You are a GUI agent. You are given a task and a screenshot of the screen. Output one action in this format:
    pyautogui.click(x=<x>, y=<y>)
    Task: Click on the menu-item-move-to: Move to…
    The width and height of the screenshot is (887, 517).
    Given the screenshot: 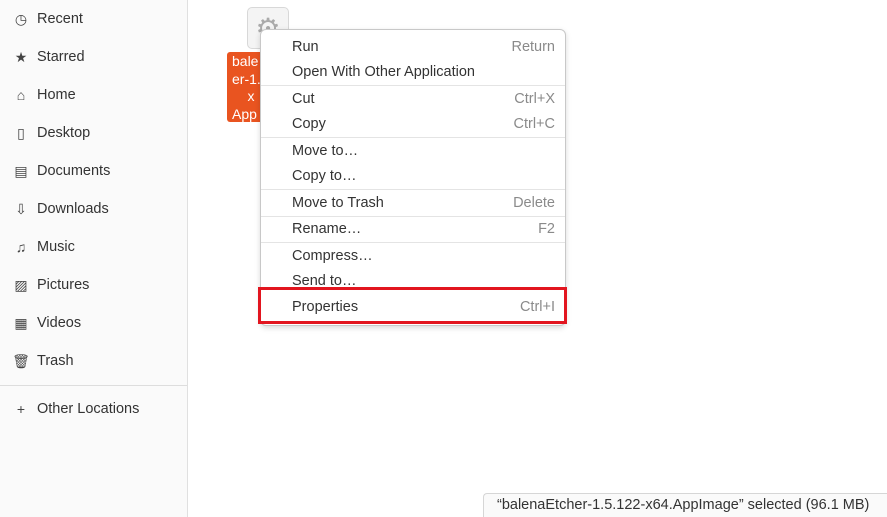 What is the action you would take?
    pyautogui.click(x=413, y=151)
    